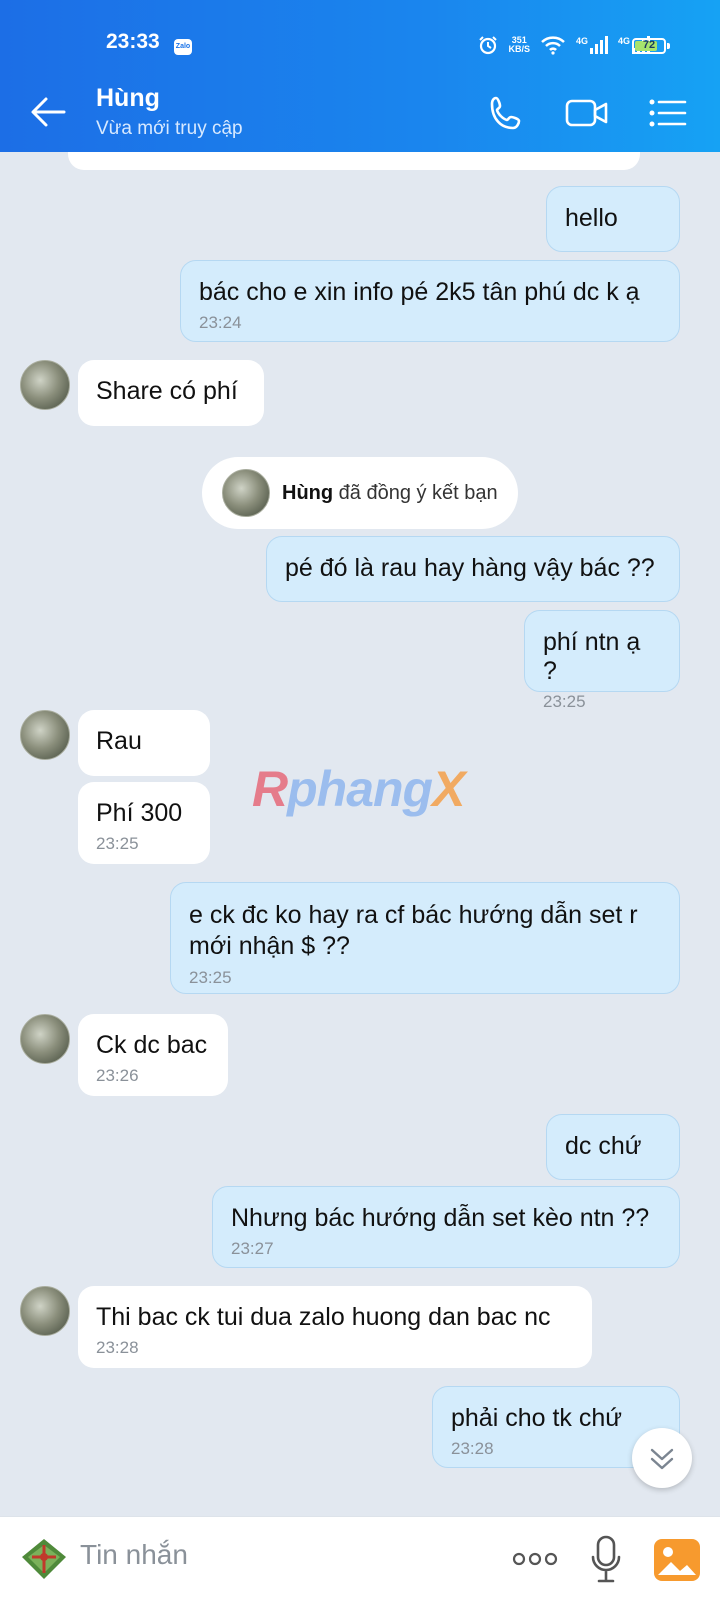 This screenshot has width=720, height=1601. I want to click on wifi-icon, so click(553, 45).